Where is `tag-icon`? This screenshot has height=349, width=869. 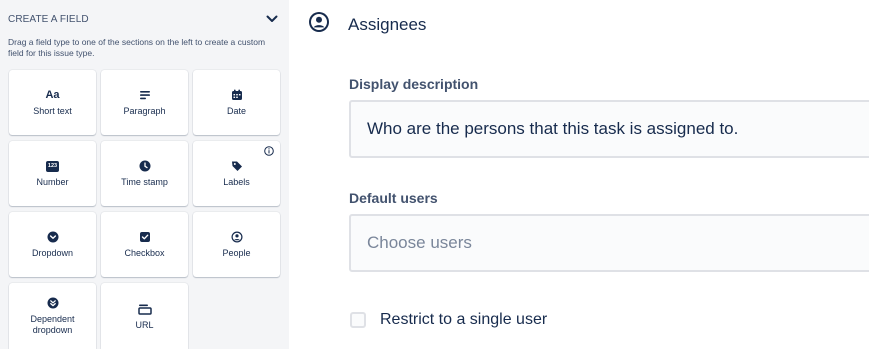
tag-icon is located at coordinates (236, 166).